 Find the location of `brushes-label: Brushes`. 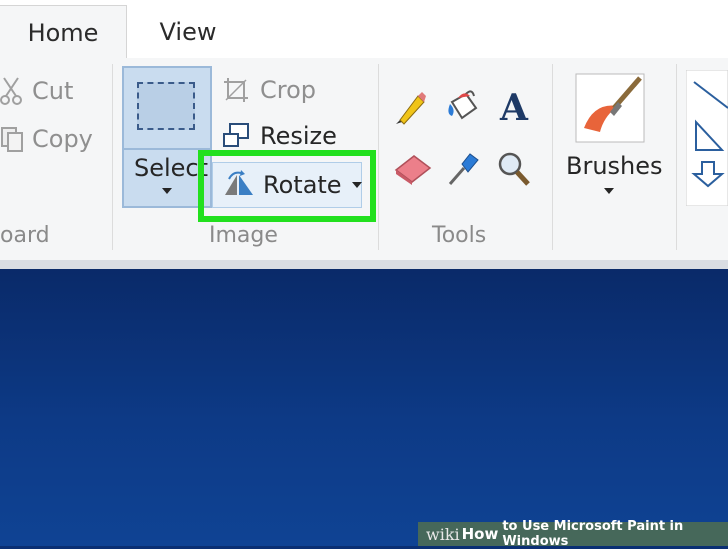

brushes-label: Brushes is located at coordinates (614, 166).